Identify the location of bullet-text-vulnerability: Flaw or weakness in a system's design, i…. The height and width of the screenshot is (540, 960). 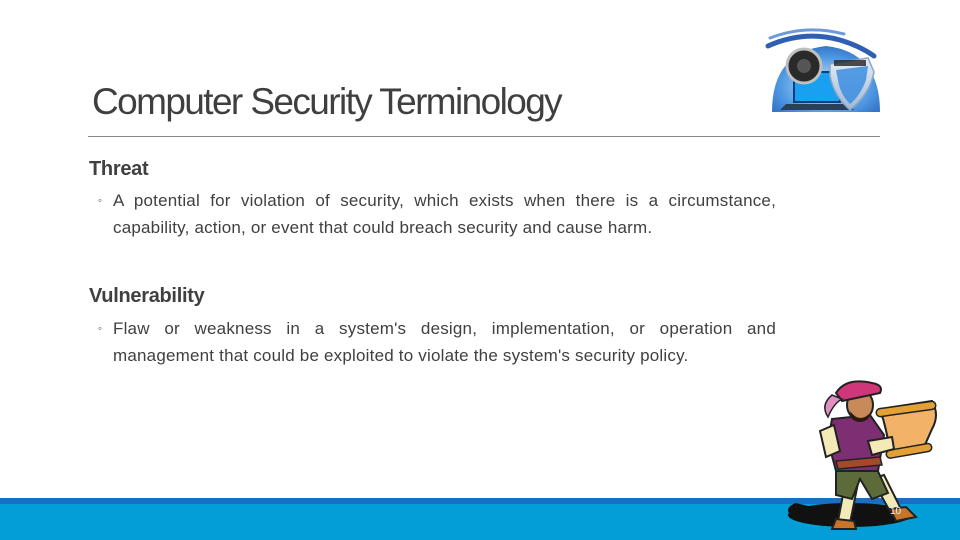
(444, 342).